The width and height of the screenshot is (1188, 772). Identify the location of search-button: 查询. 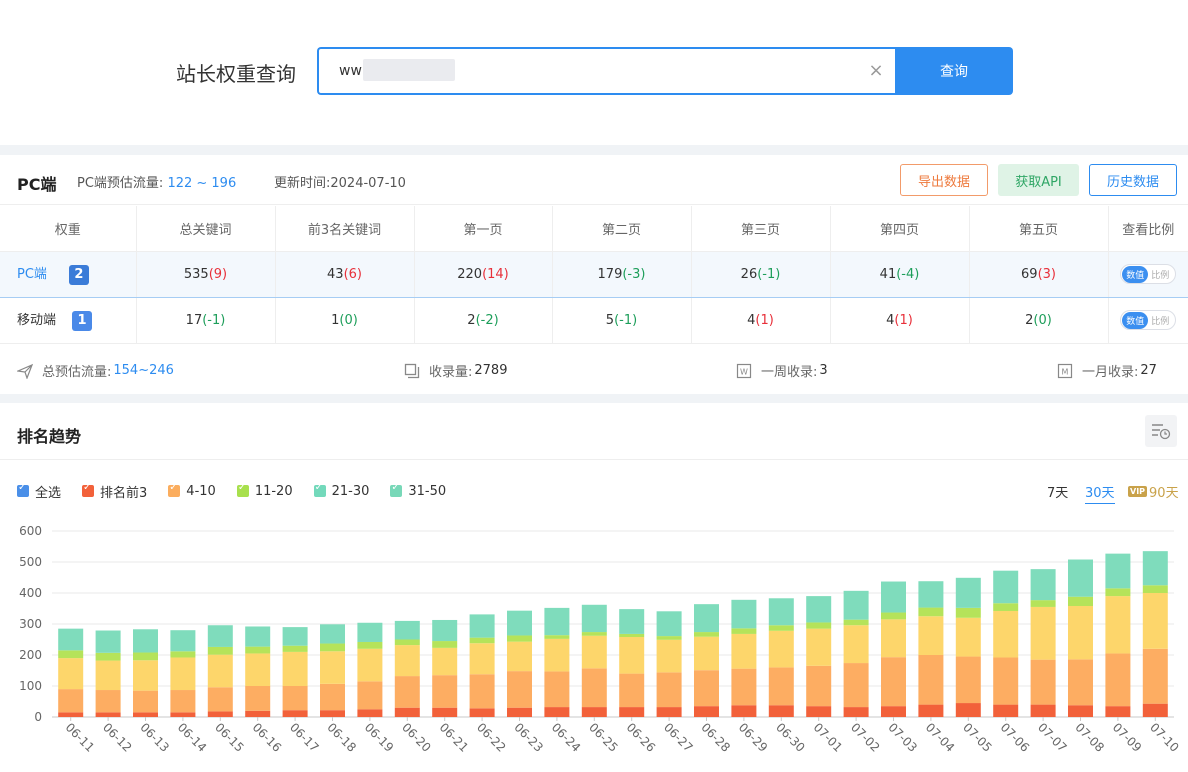
(954, 71).